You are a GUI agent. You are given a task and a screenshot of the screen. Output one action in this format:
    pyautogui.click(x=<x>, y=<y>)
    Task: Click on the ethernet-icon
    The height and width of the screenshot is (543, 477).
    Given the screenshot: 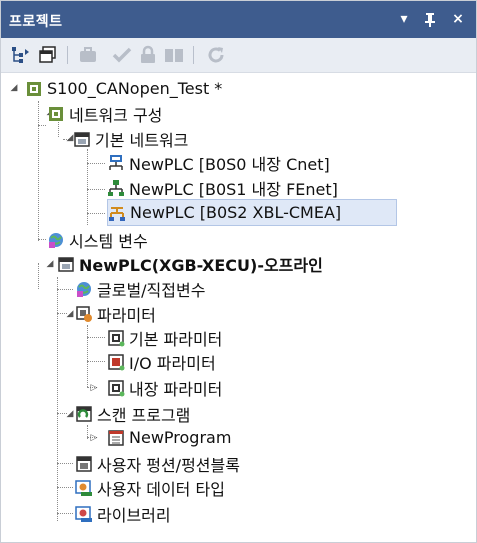 What is the action you would take?
    pyautogui.click(x=116, y=188)
    